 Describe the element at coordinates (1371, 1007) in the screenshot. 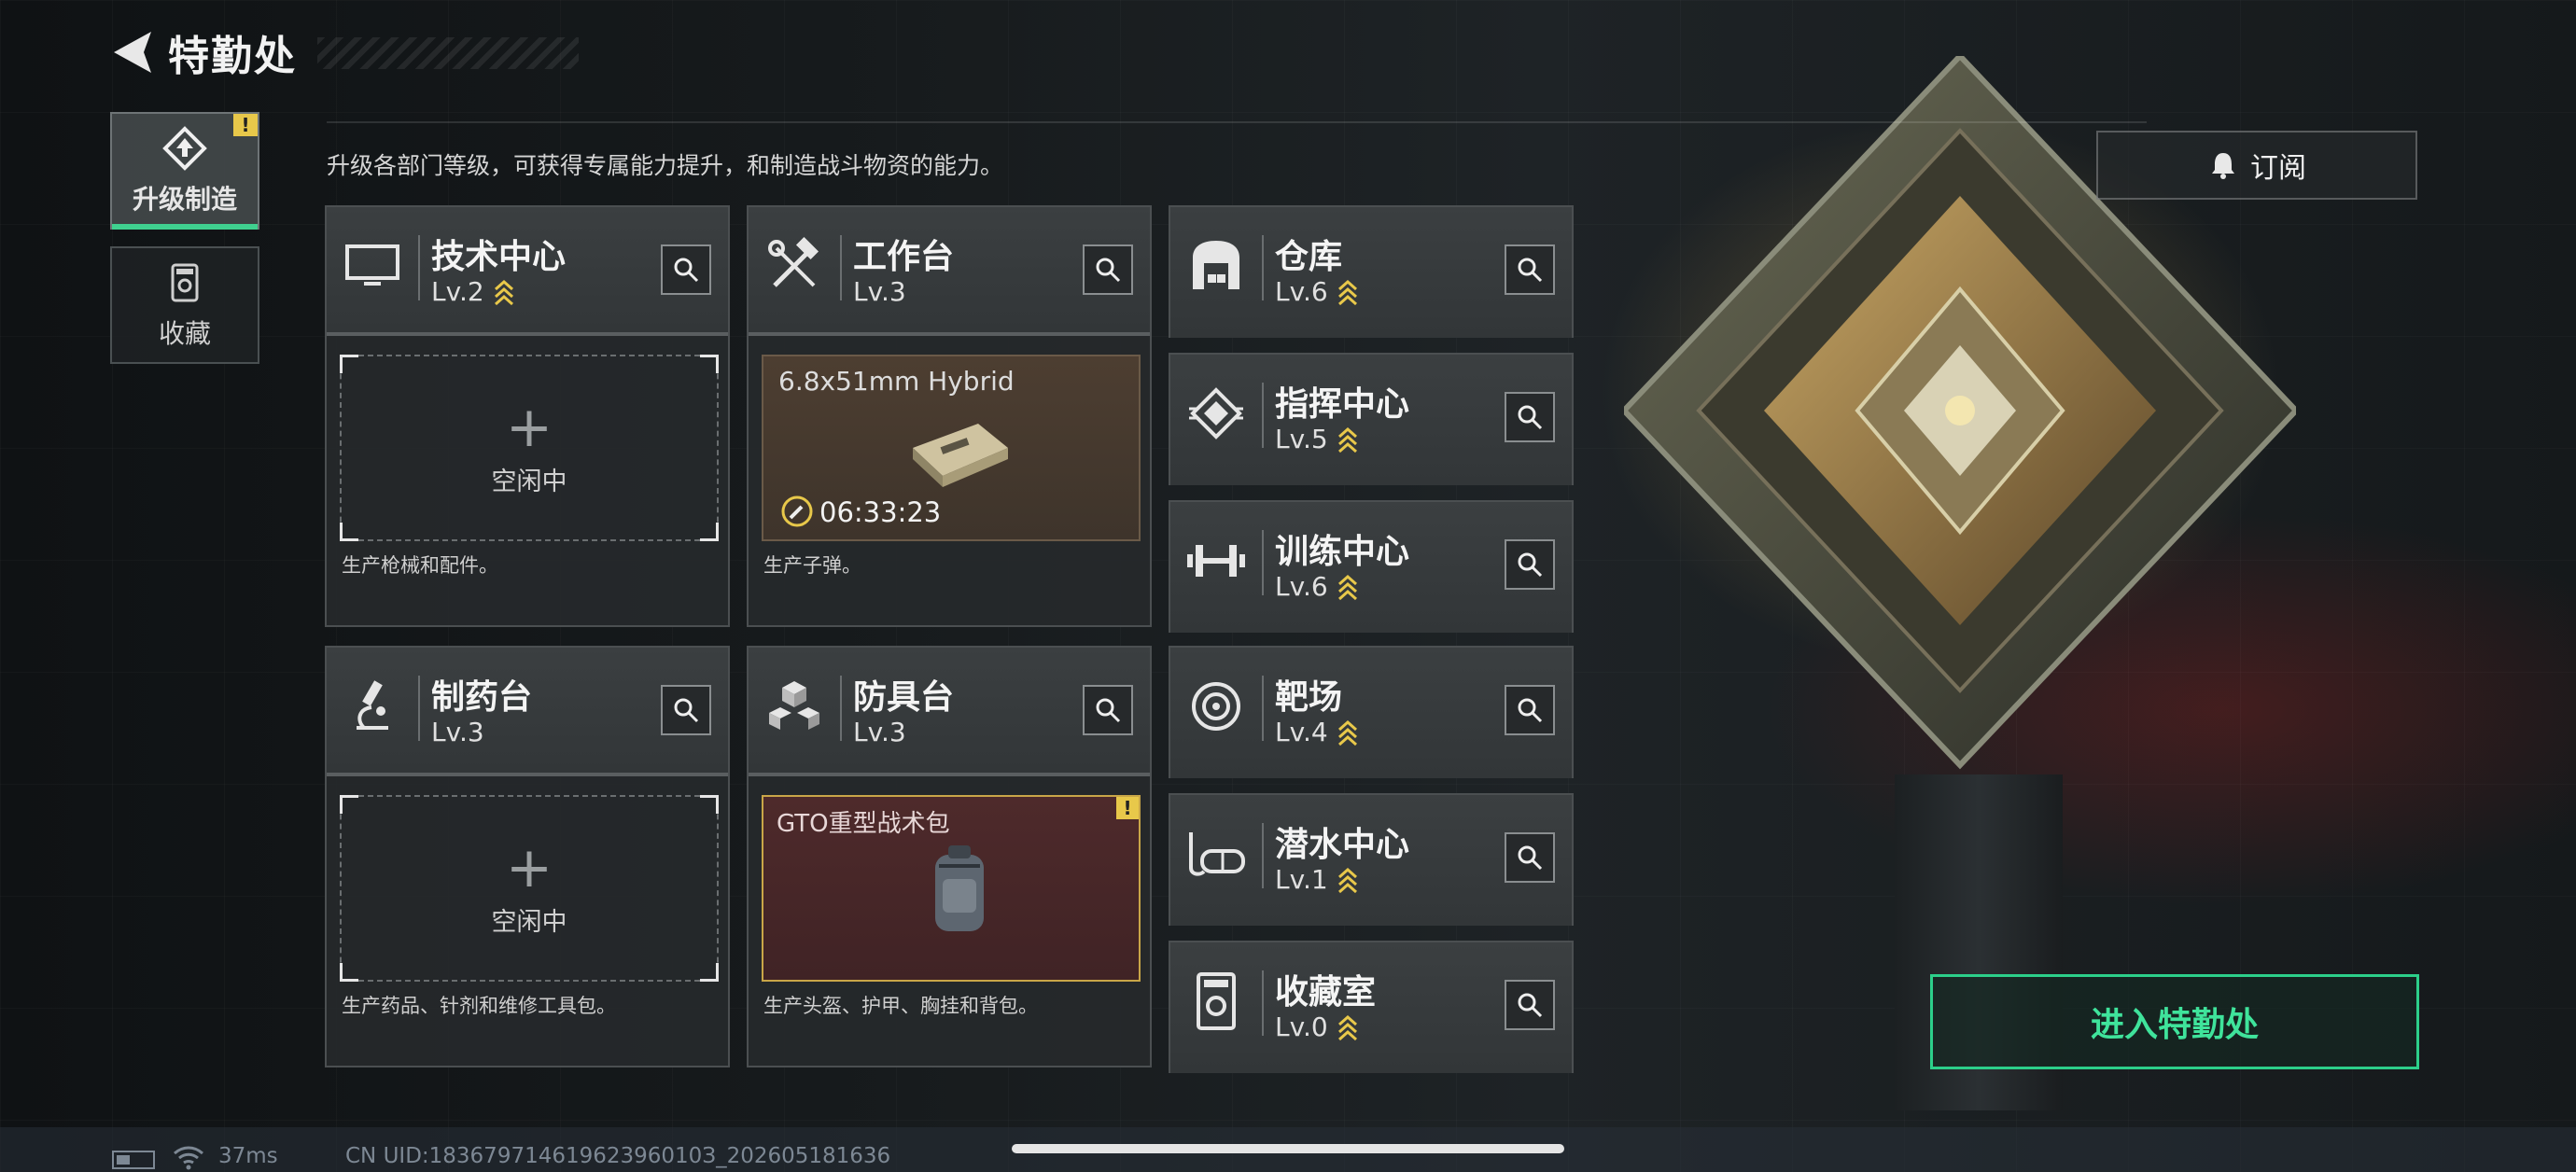

I see `facility-card-collection-room: 收藏室 Lv.0` at that location.